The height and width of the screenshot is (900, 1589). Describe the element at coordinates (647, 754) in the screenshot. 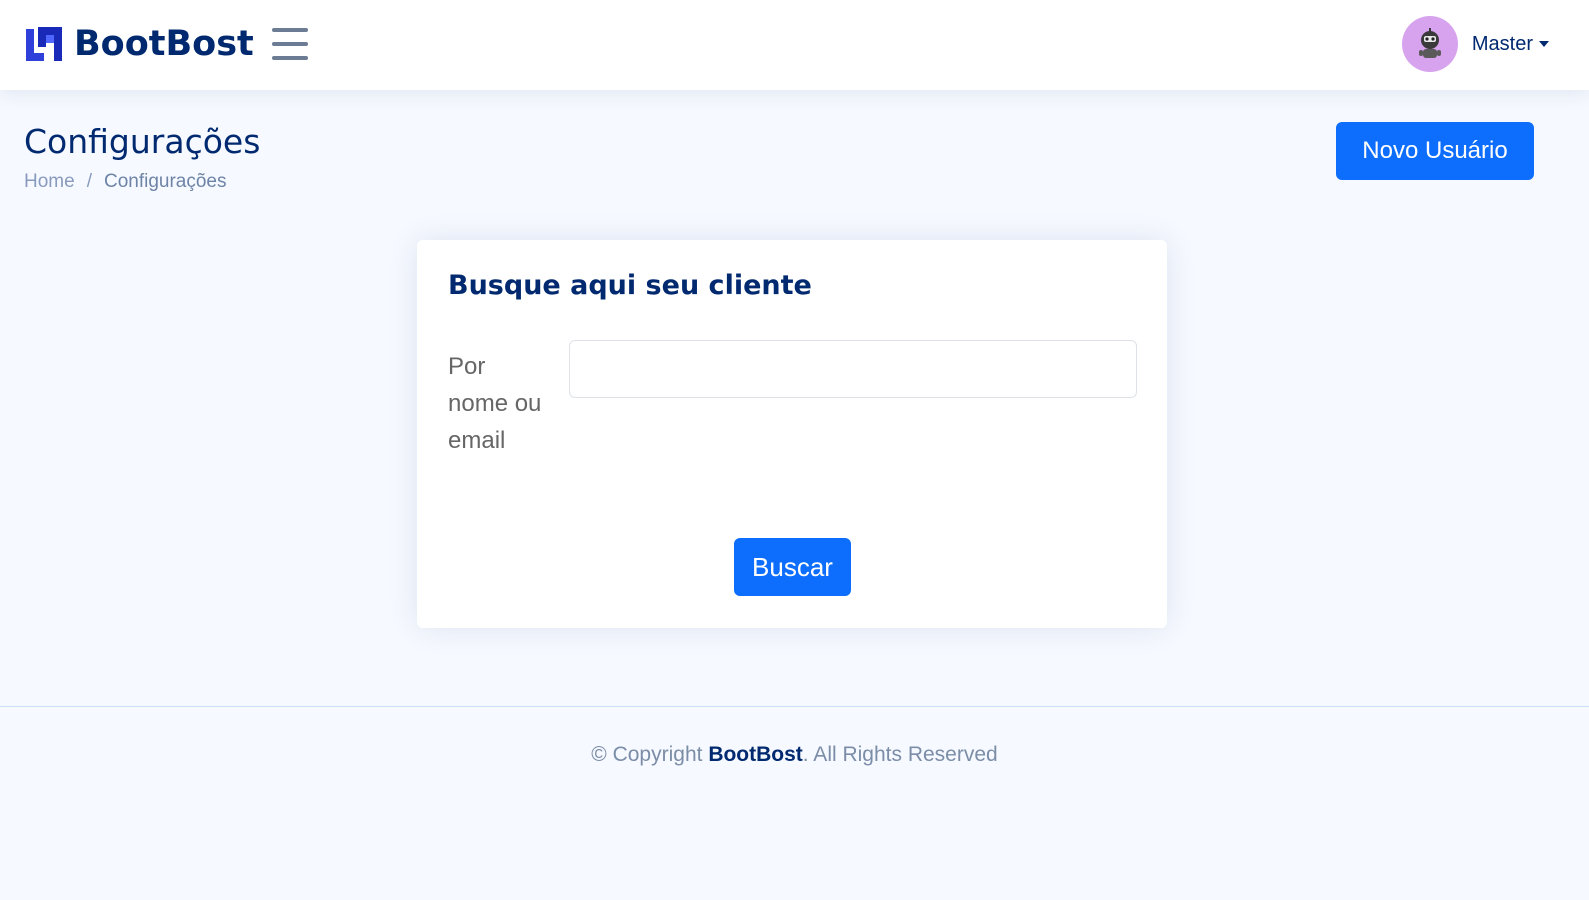

I see `copyright-prefix: © Copyright` at that location.